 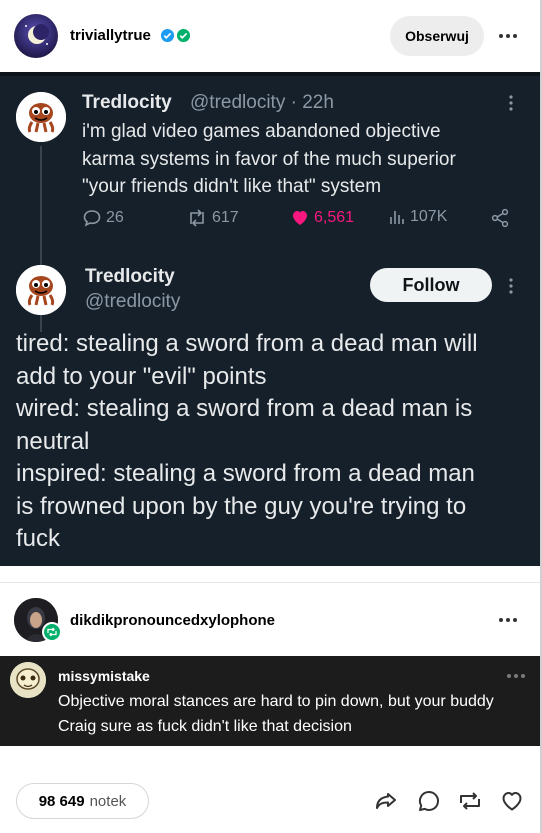 I want to click on more-options-icon, so click(x=508, y=36).